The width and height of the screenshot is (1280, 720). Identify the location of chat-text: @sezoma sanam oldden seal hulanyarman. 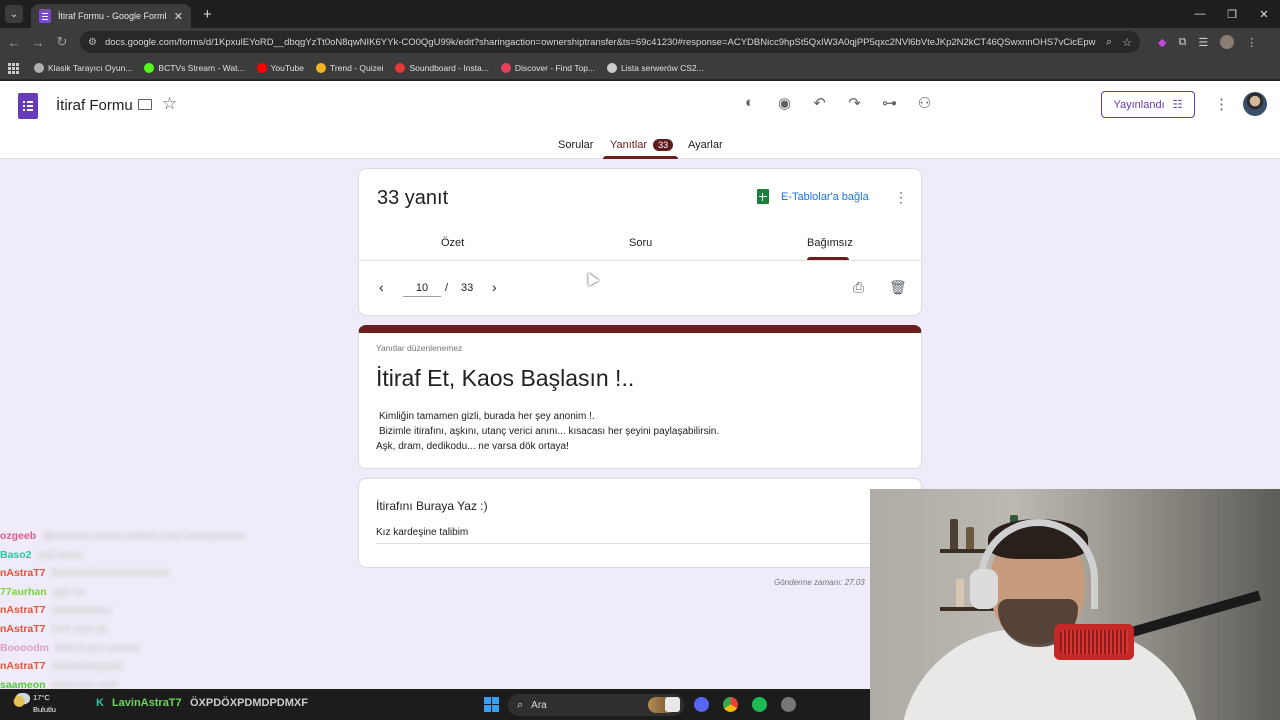
(143, 536).